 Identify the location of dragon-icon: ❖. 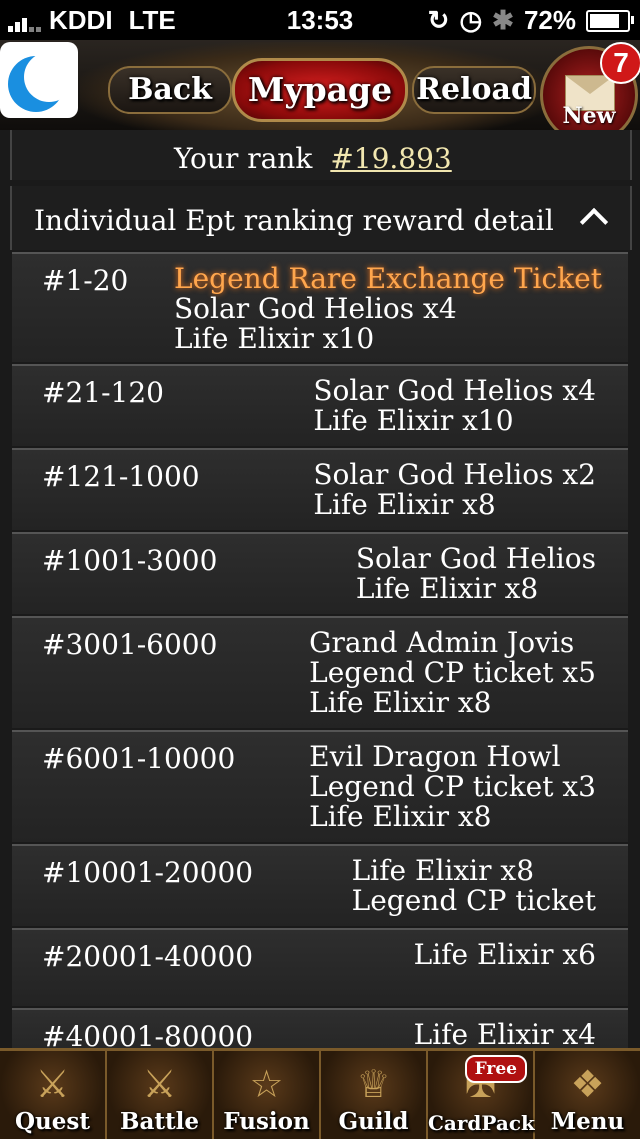
(587, 1084).